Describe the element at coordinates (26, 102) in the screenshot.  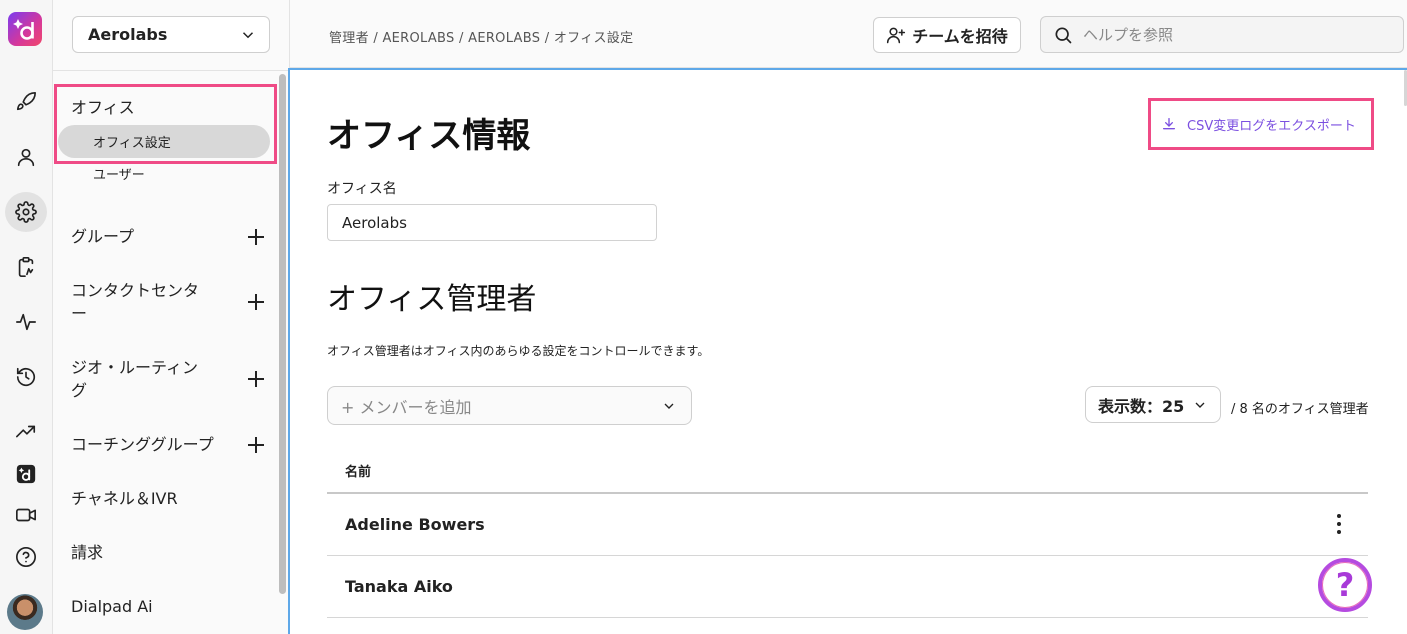
I see `rocket-icon` at that location.